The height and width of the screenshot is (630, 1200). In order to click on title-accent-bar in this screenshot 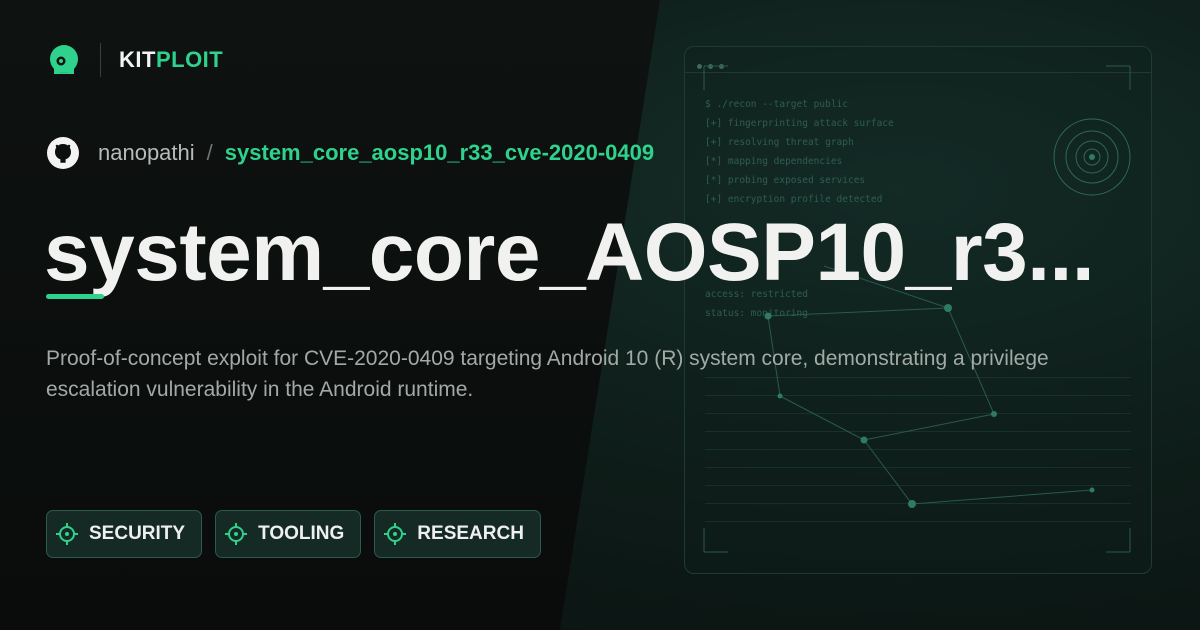, I will do `click(75, 296)`.